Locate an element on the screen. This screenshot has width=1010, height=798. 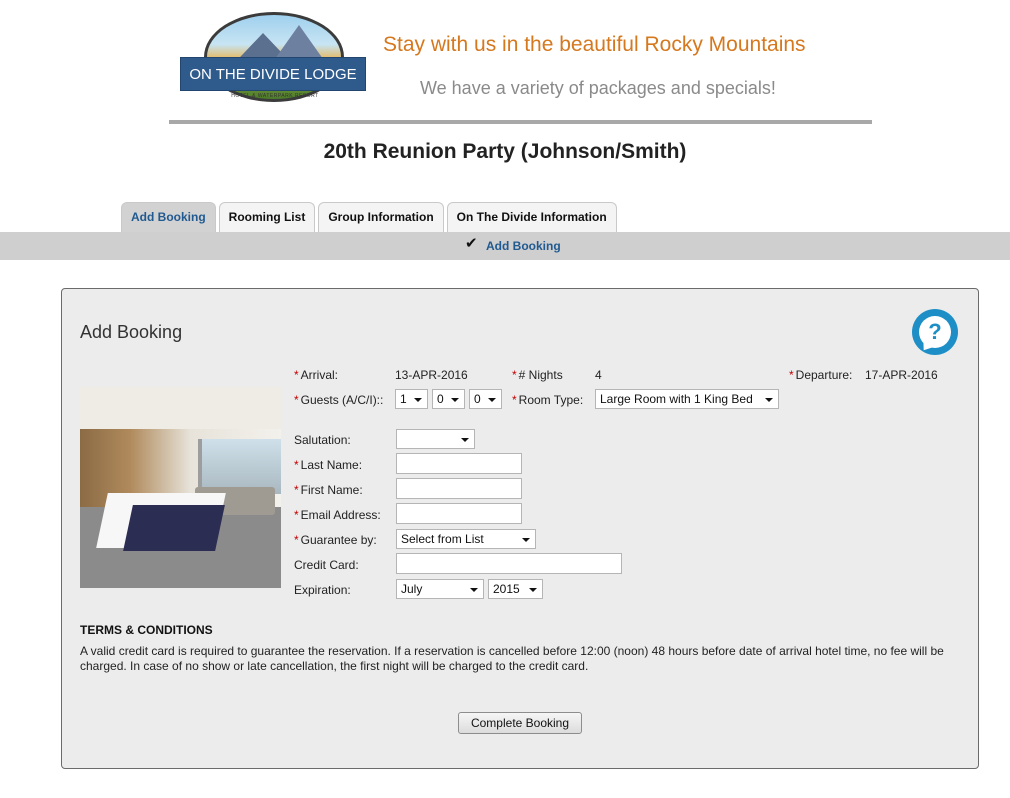
nights-value: 4 is located at coordinates (598, 375).